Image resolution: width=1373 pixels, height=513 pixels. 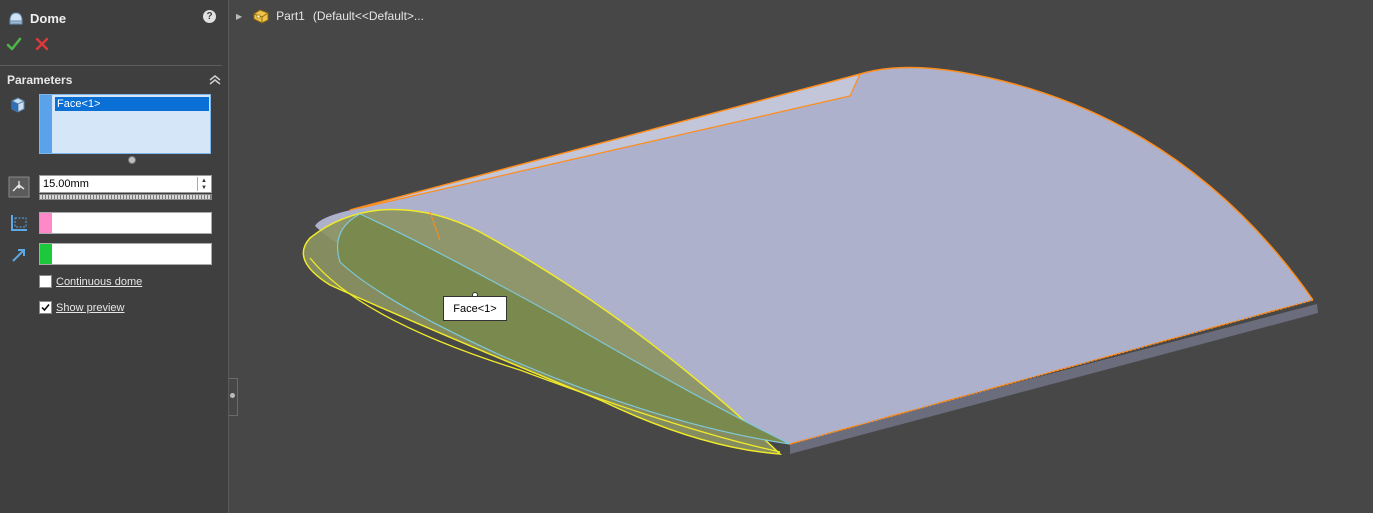 What do you see at coordinates (19, 187) in the screenshot?
I see `distance-icon` at bounding box center [19, 187].